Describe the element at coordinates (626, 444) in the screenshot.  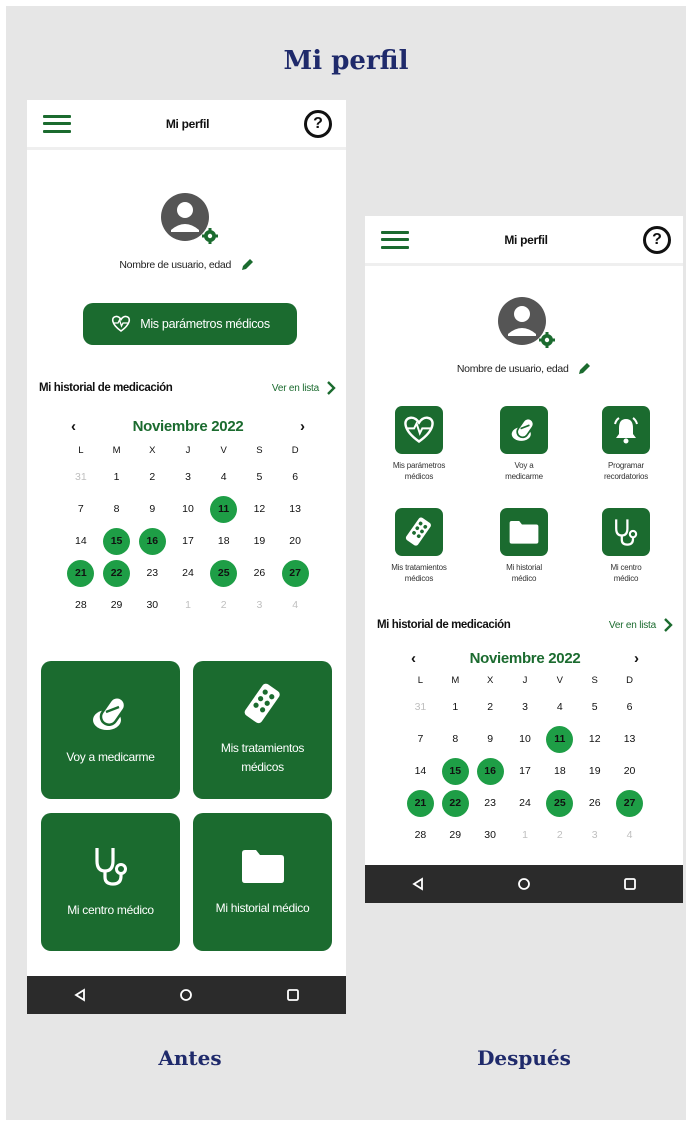
I see `grid-item-reminders: Programar recordatorios` at that location.